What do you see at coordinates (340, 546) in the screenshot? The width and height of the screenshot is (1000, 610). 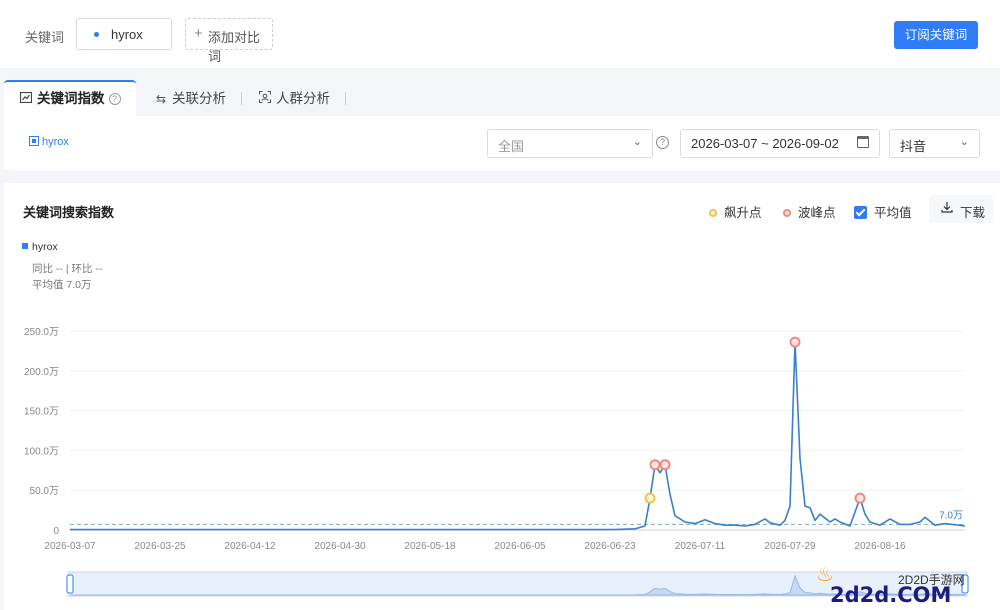 I see `x-tick-label: 2026-04-30` at bounding box center [340, 546].